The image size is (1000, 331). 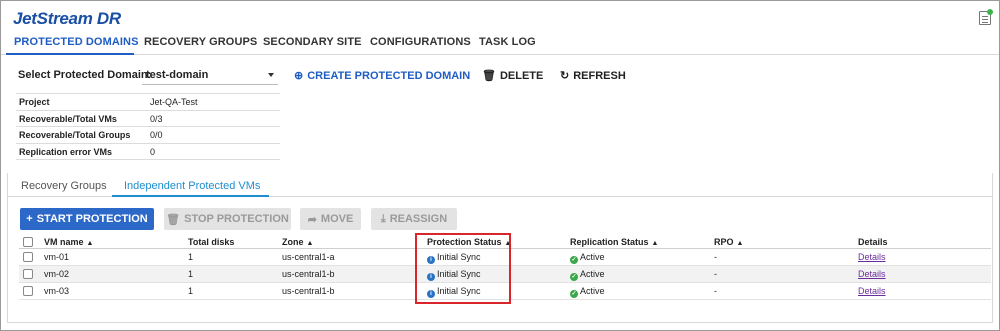 I want to click on protected-domain-select: test-domain, so click(x=210, y=75).